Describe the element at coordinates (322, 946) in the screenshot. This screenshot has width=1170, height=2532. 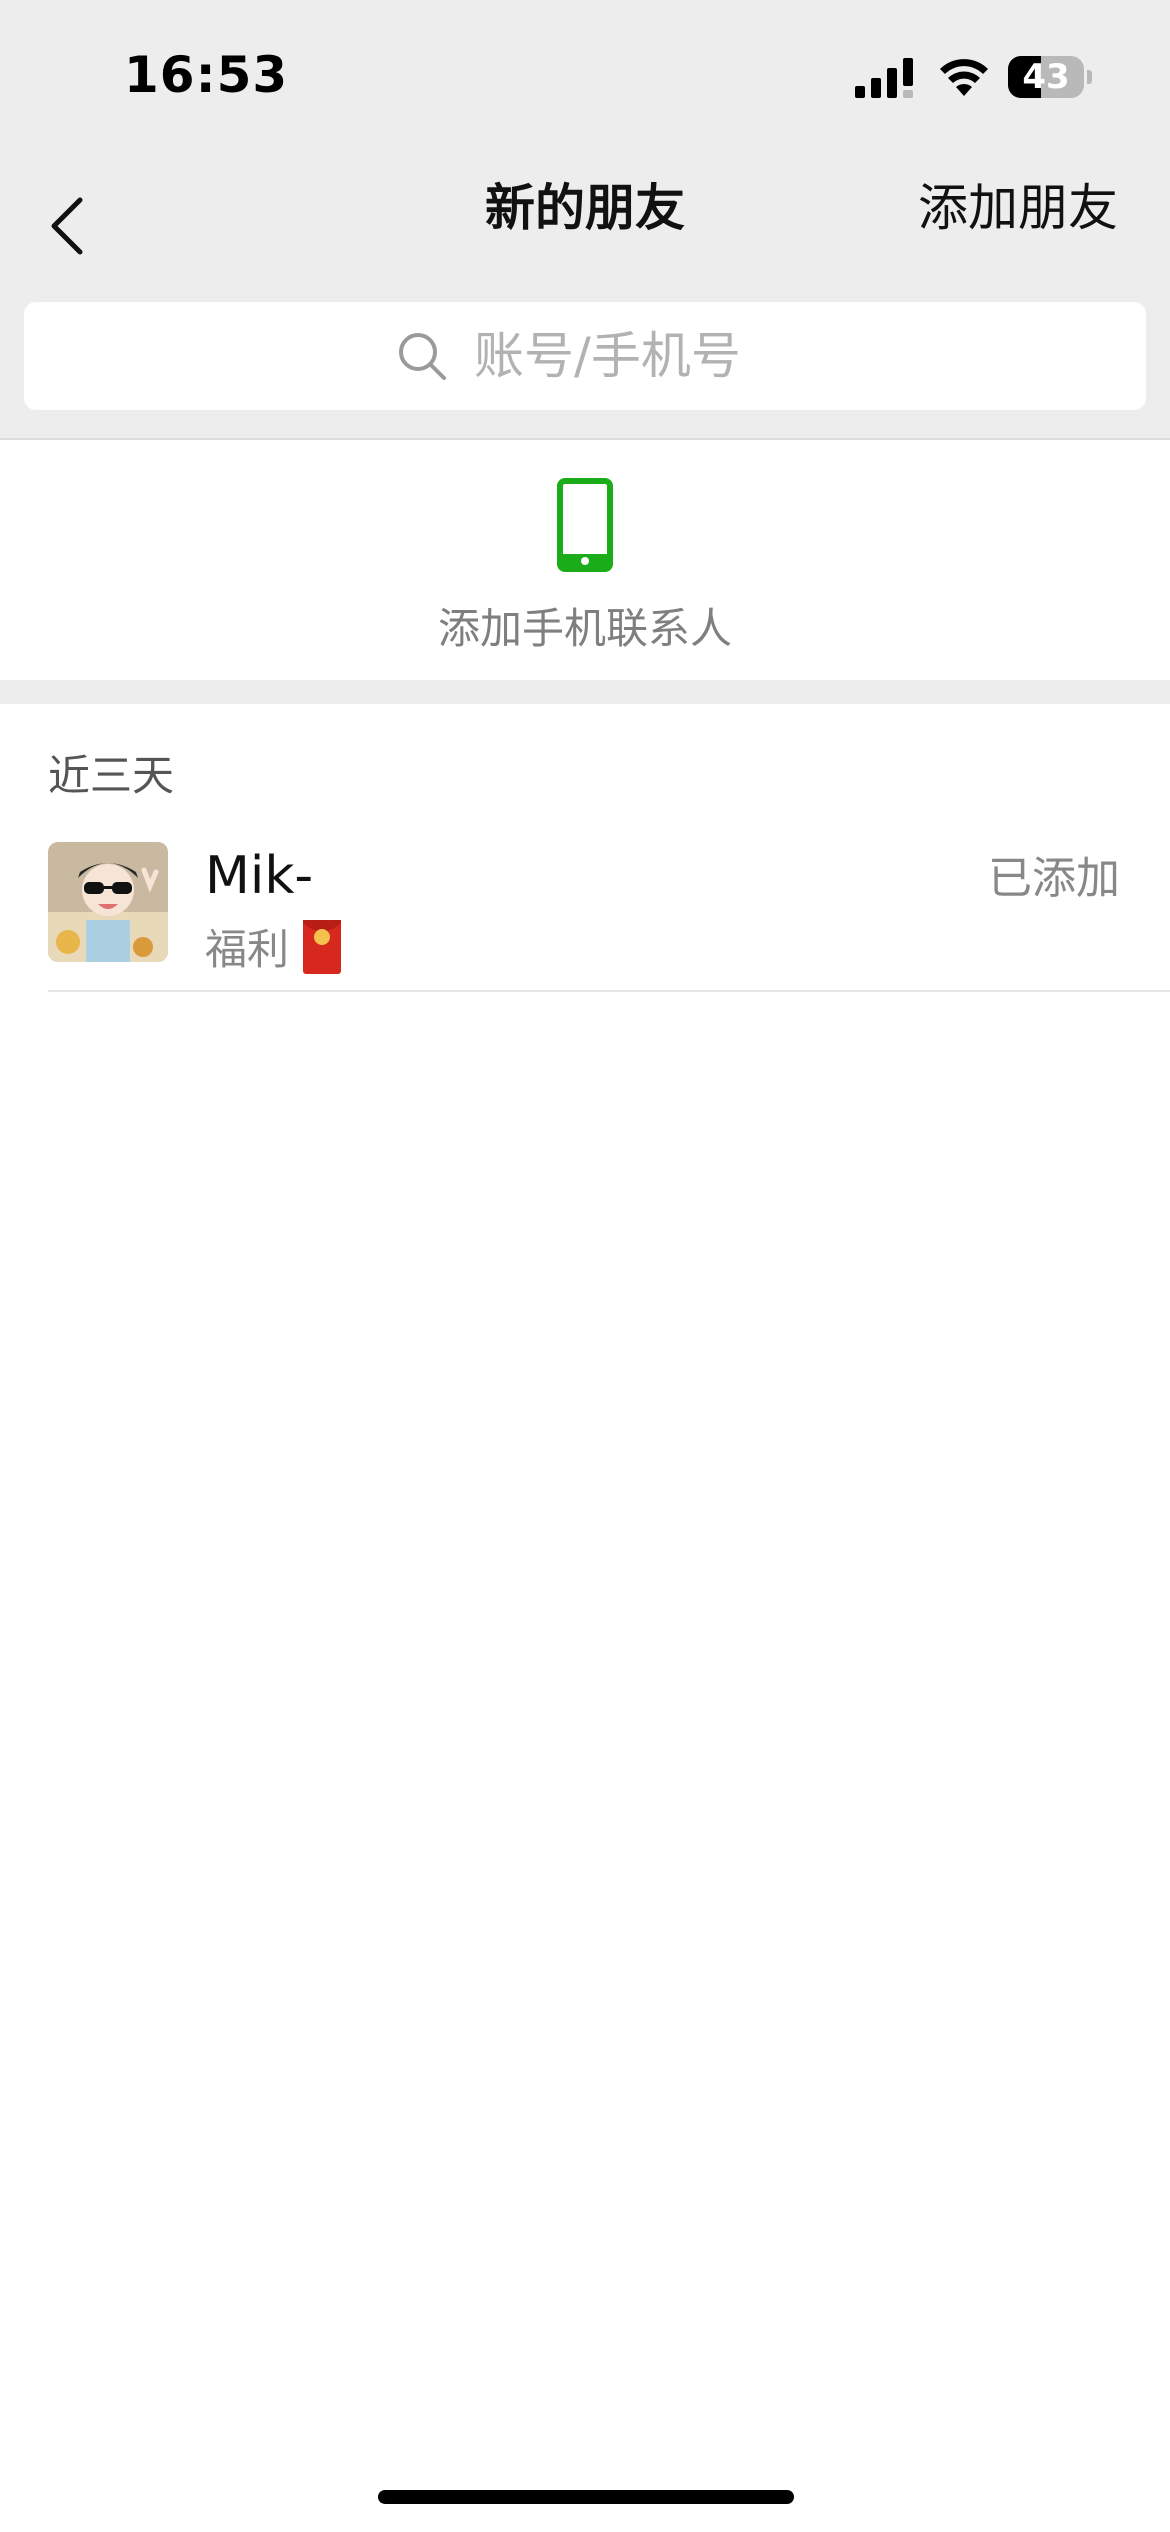
I see `red-envelope-icon` at that location.